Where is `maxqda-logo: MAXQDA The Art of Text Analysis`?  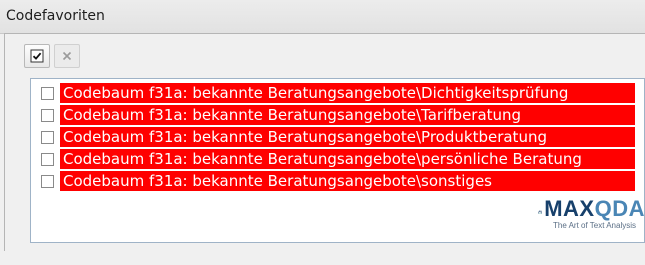 maxqda-logo: MAXQDA The Art of Text Analysis is located at coordinates (591, 215).